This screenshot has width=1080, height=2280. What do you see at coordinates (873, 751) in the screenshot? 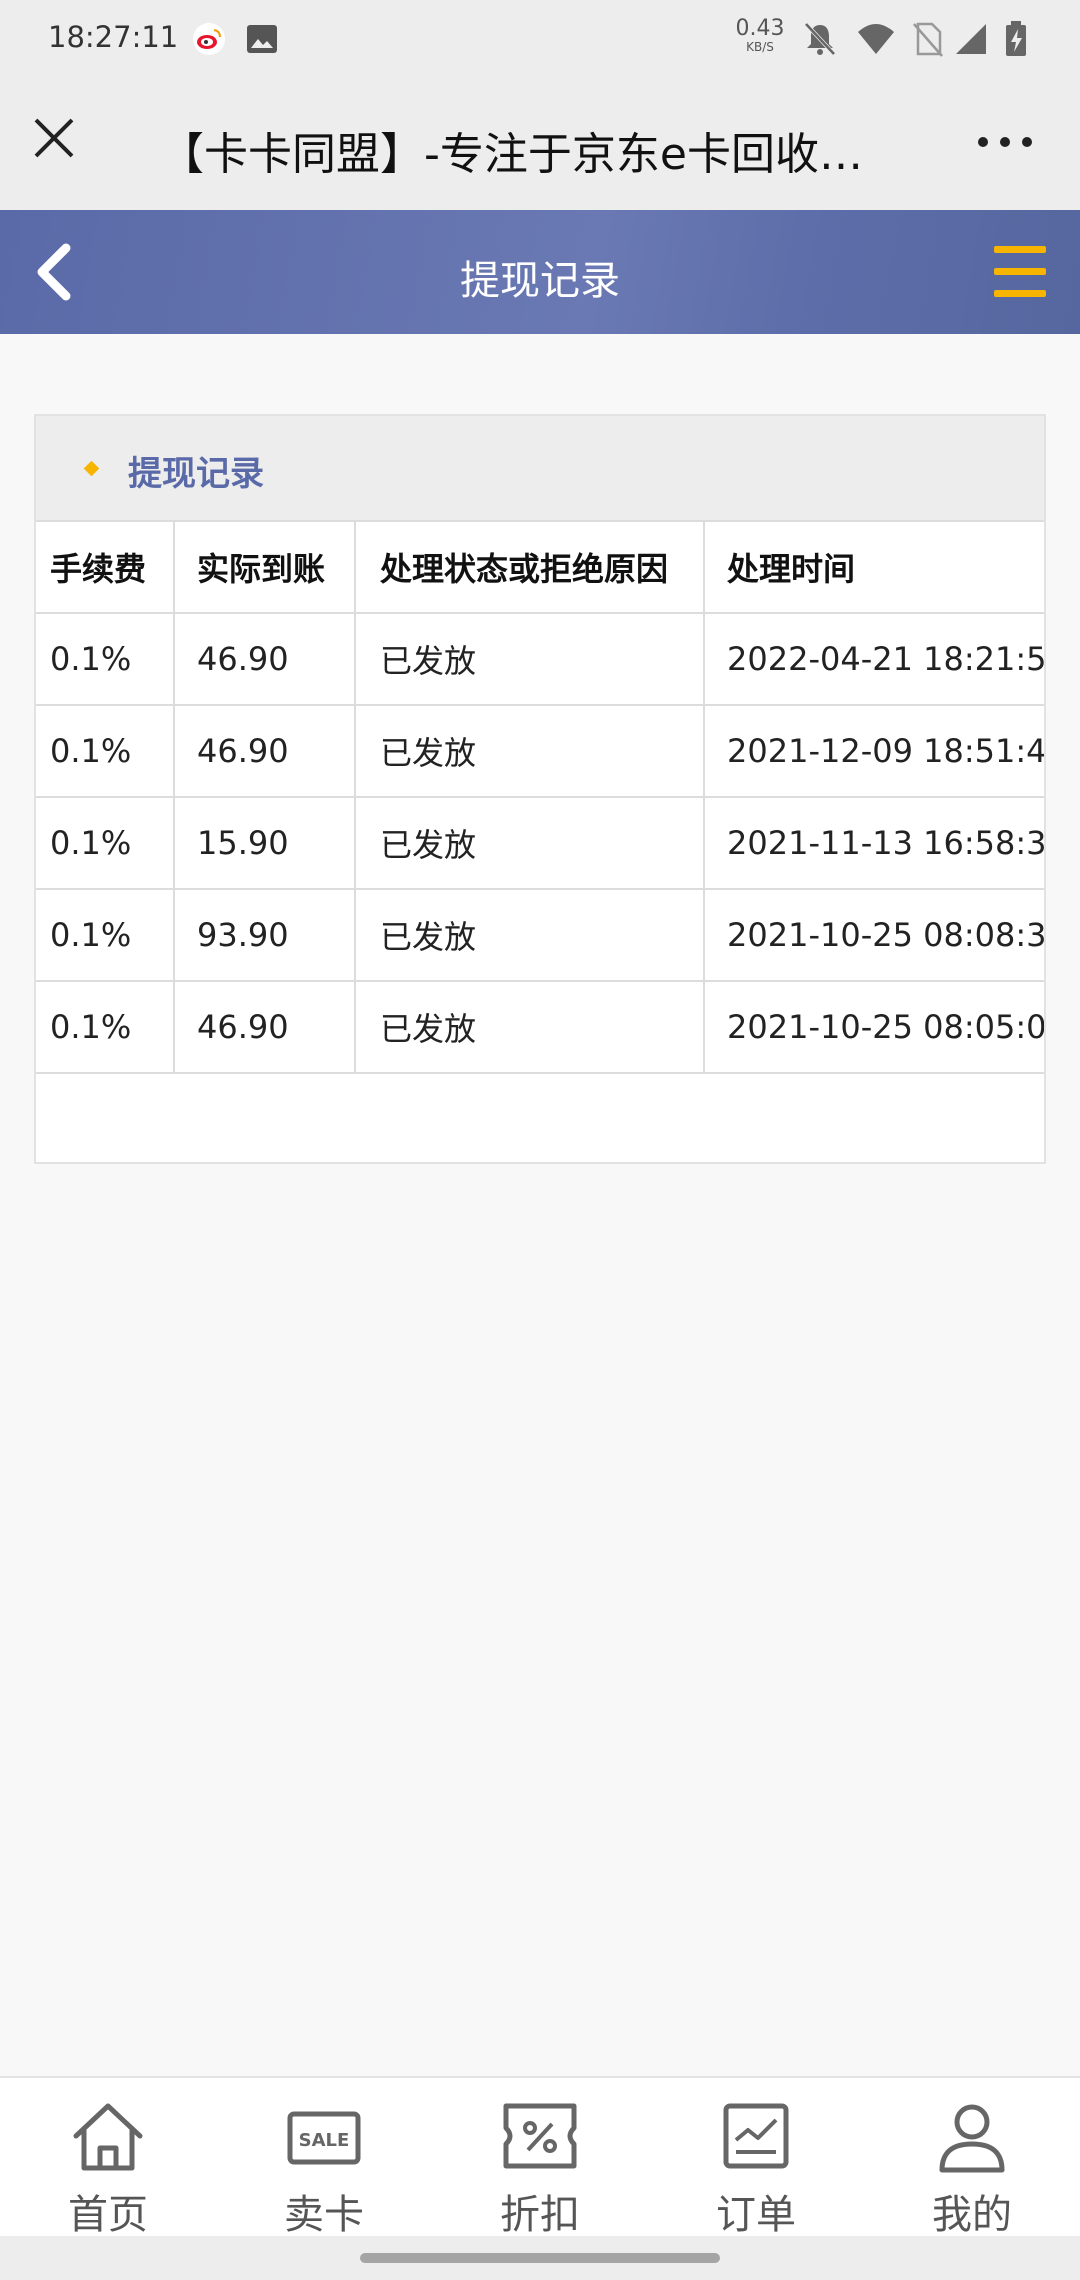
I see `time-cell: 2021-12-09 18:51:40` at bounding box center [873, 751].